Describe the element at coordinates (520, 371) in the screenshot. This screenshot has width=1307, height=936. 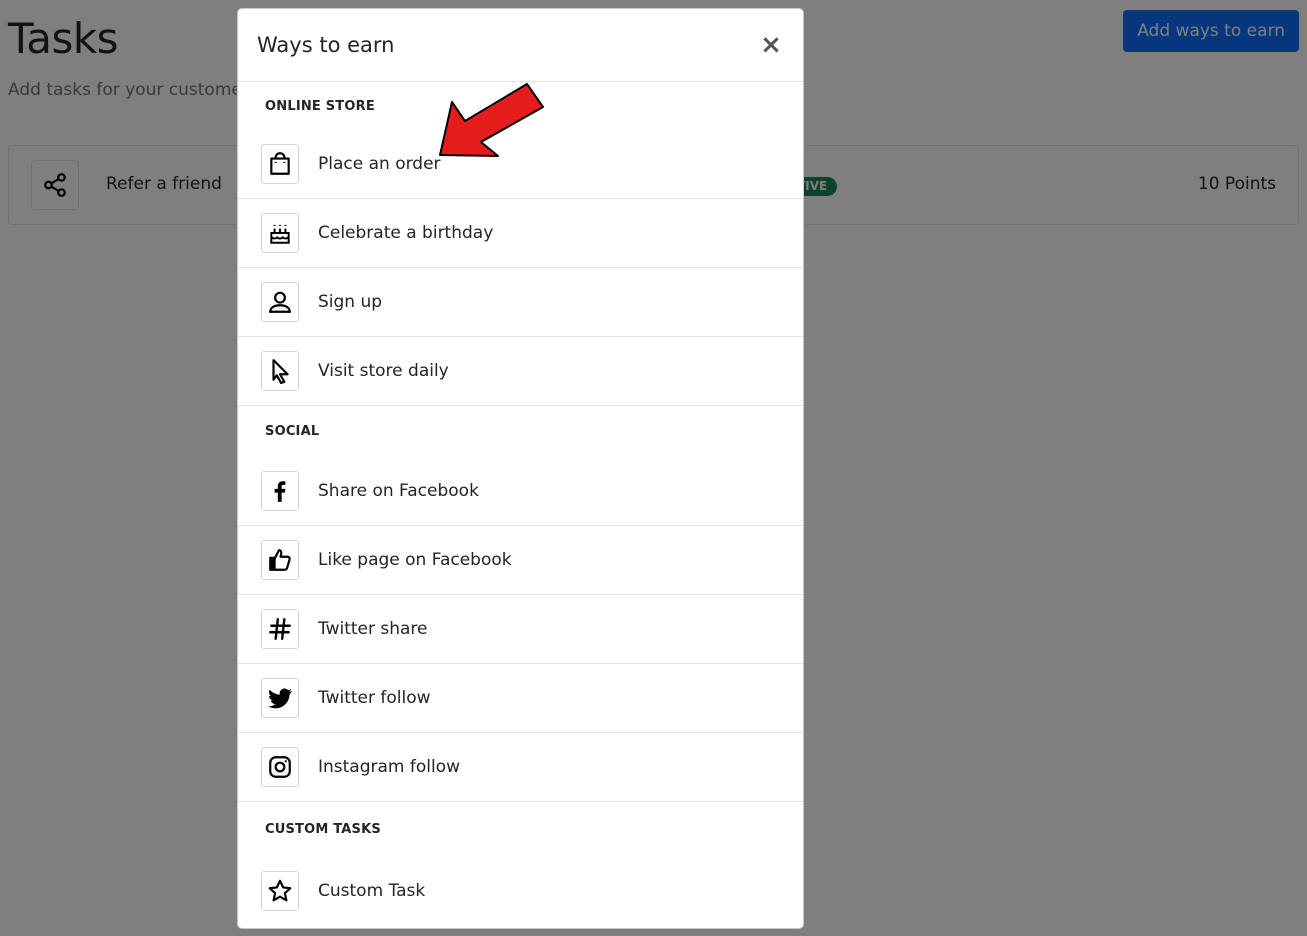
I see `option-visit-store-daily: Visit store daily` at that location.